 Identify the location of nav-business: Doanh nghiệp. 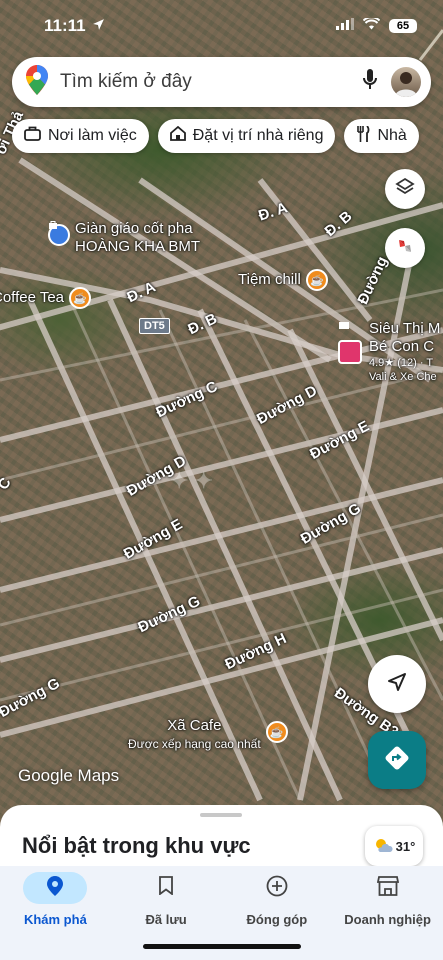
(388, 916).